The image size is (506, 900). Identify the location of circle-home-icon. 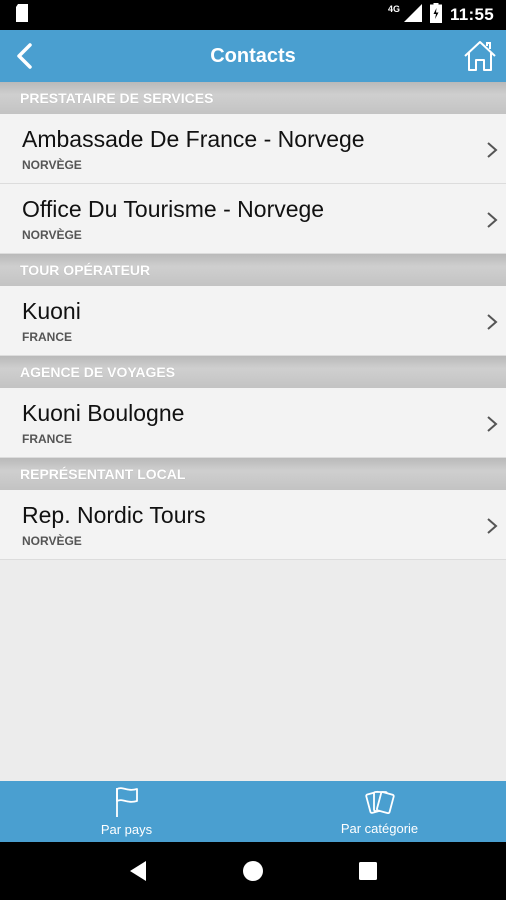
(252, 871).